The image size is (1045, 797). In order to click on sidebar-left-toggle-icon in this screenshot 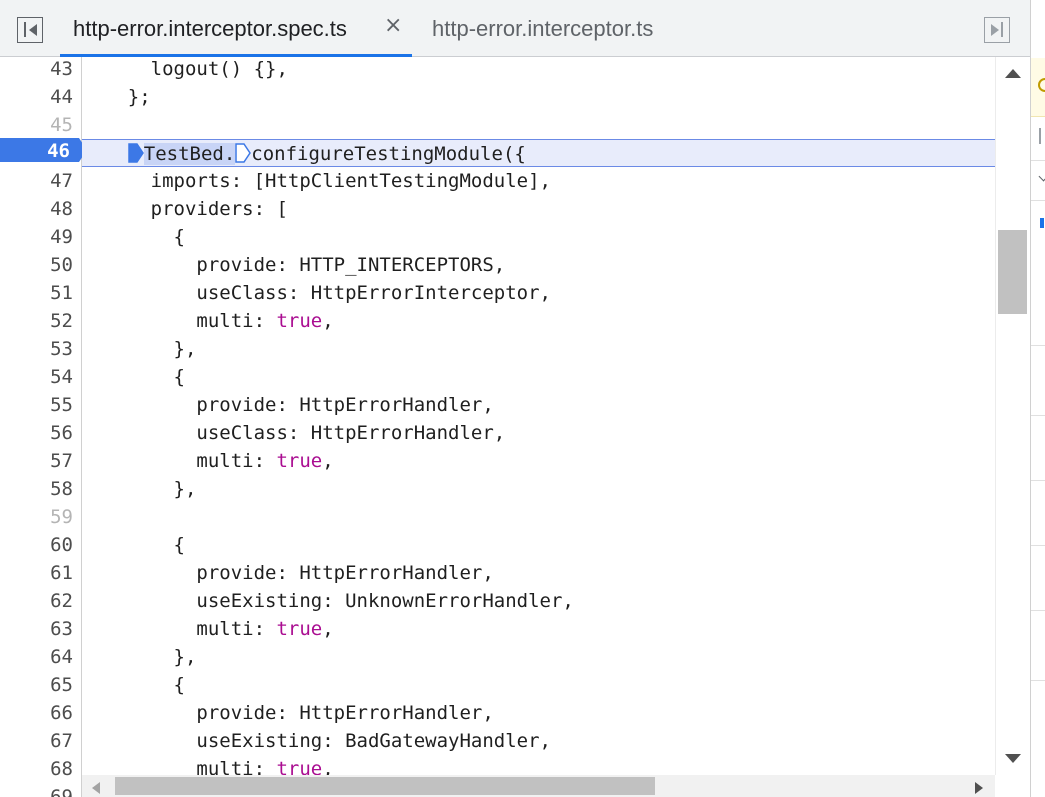, I will do `click(30, 30)`.